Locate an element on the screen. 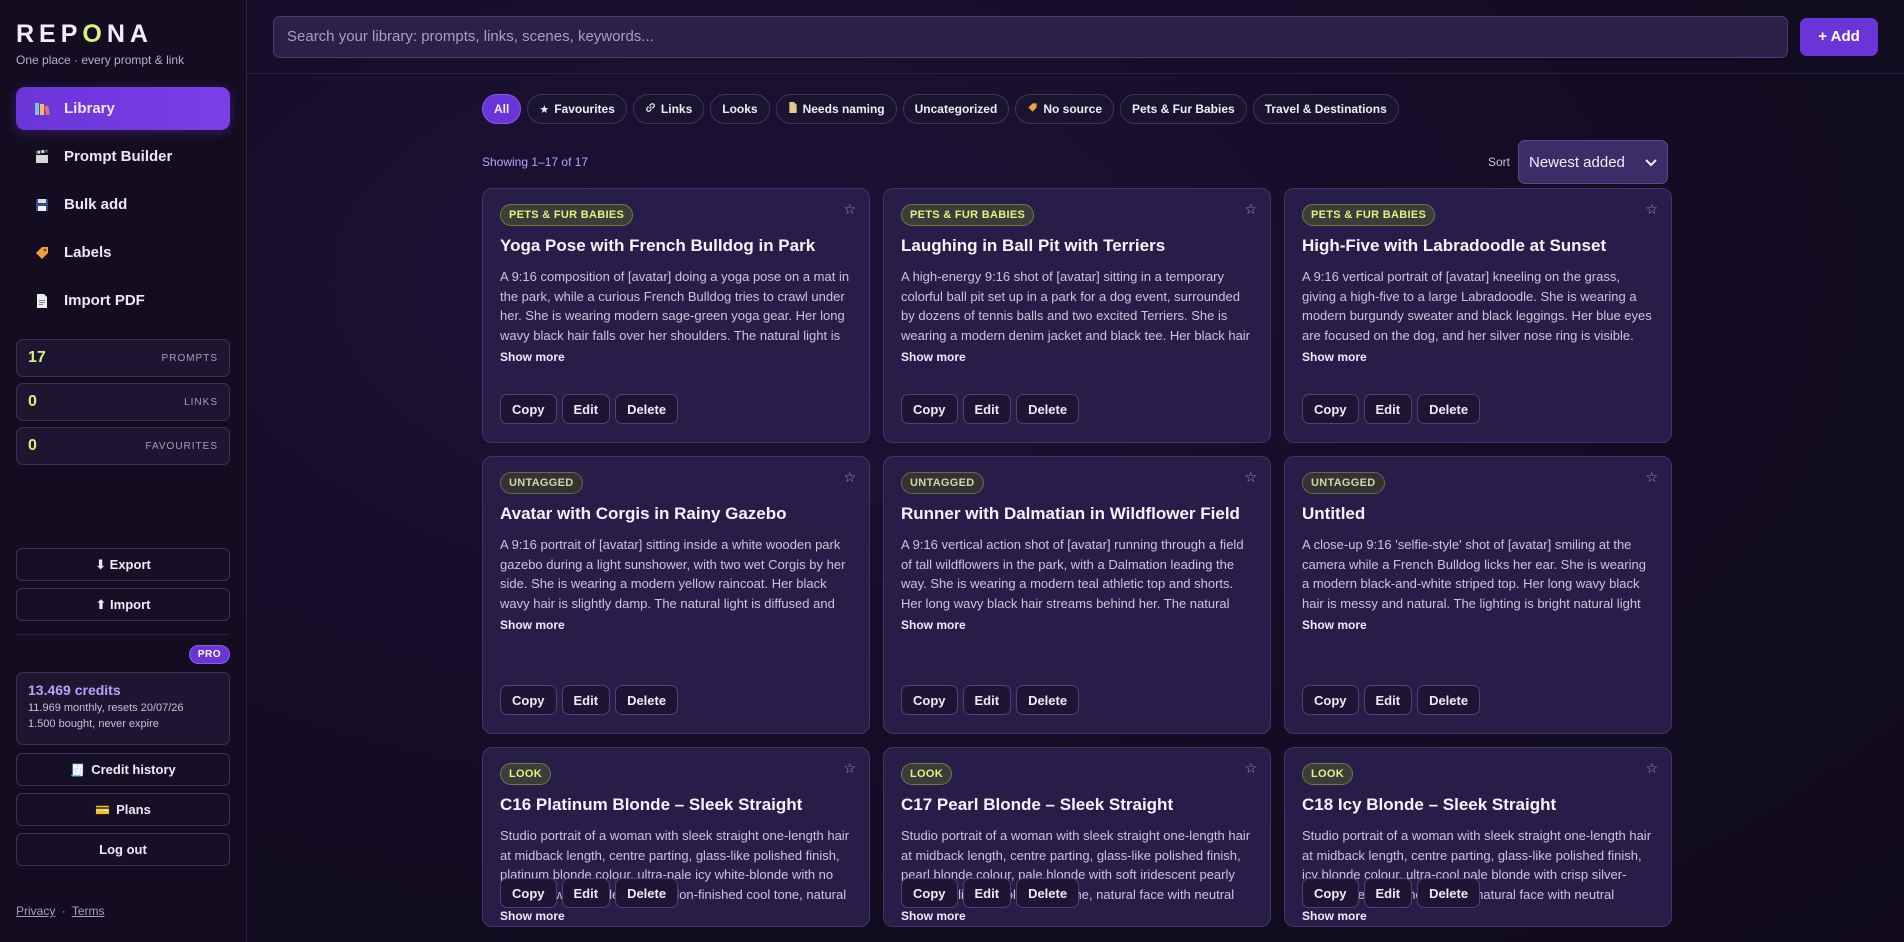  filter-needs-naming: Needs naming is located at coordinates (836, 109).